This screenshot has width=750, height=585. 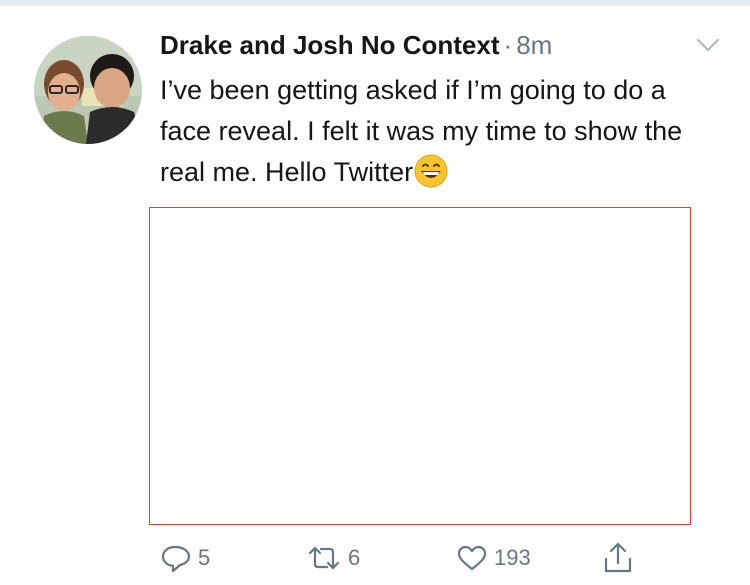 I want to click on retweet-icon, so click(x=324, y=558).